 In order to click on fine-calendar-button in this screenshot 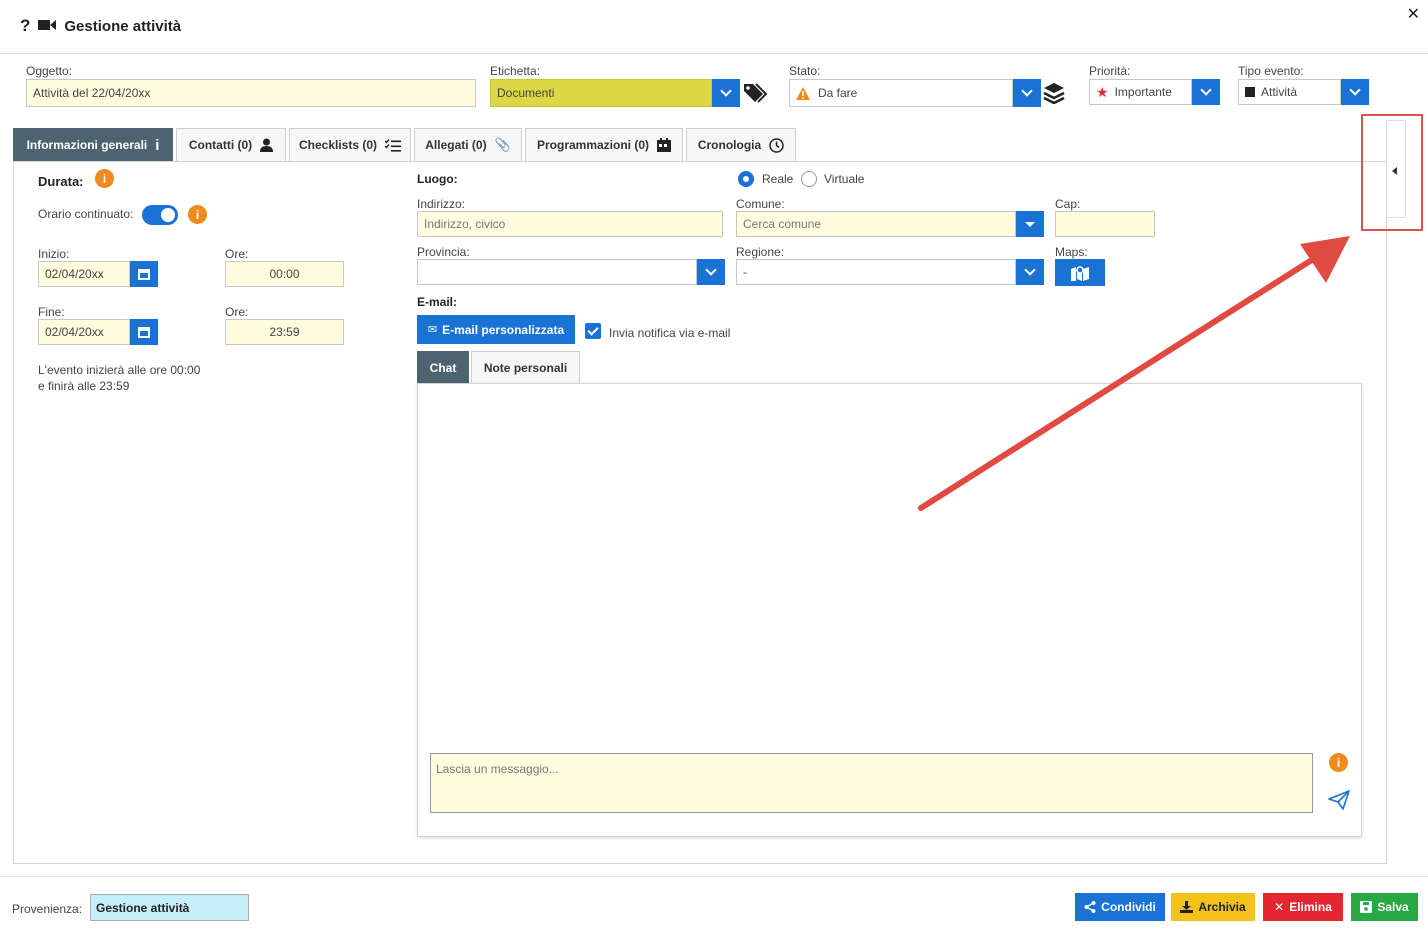, I will do `click(144, 332)`.